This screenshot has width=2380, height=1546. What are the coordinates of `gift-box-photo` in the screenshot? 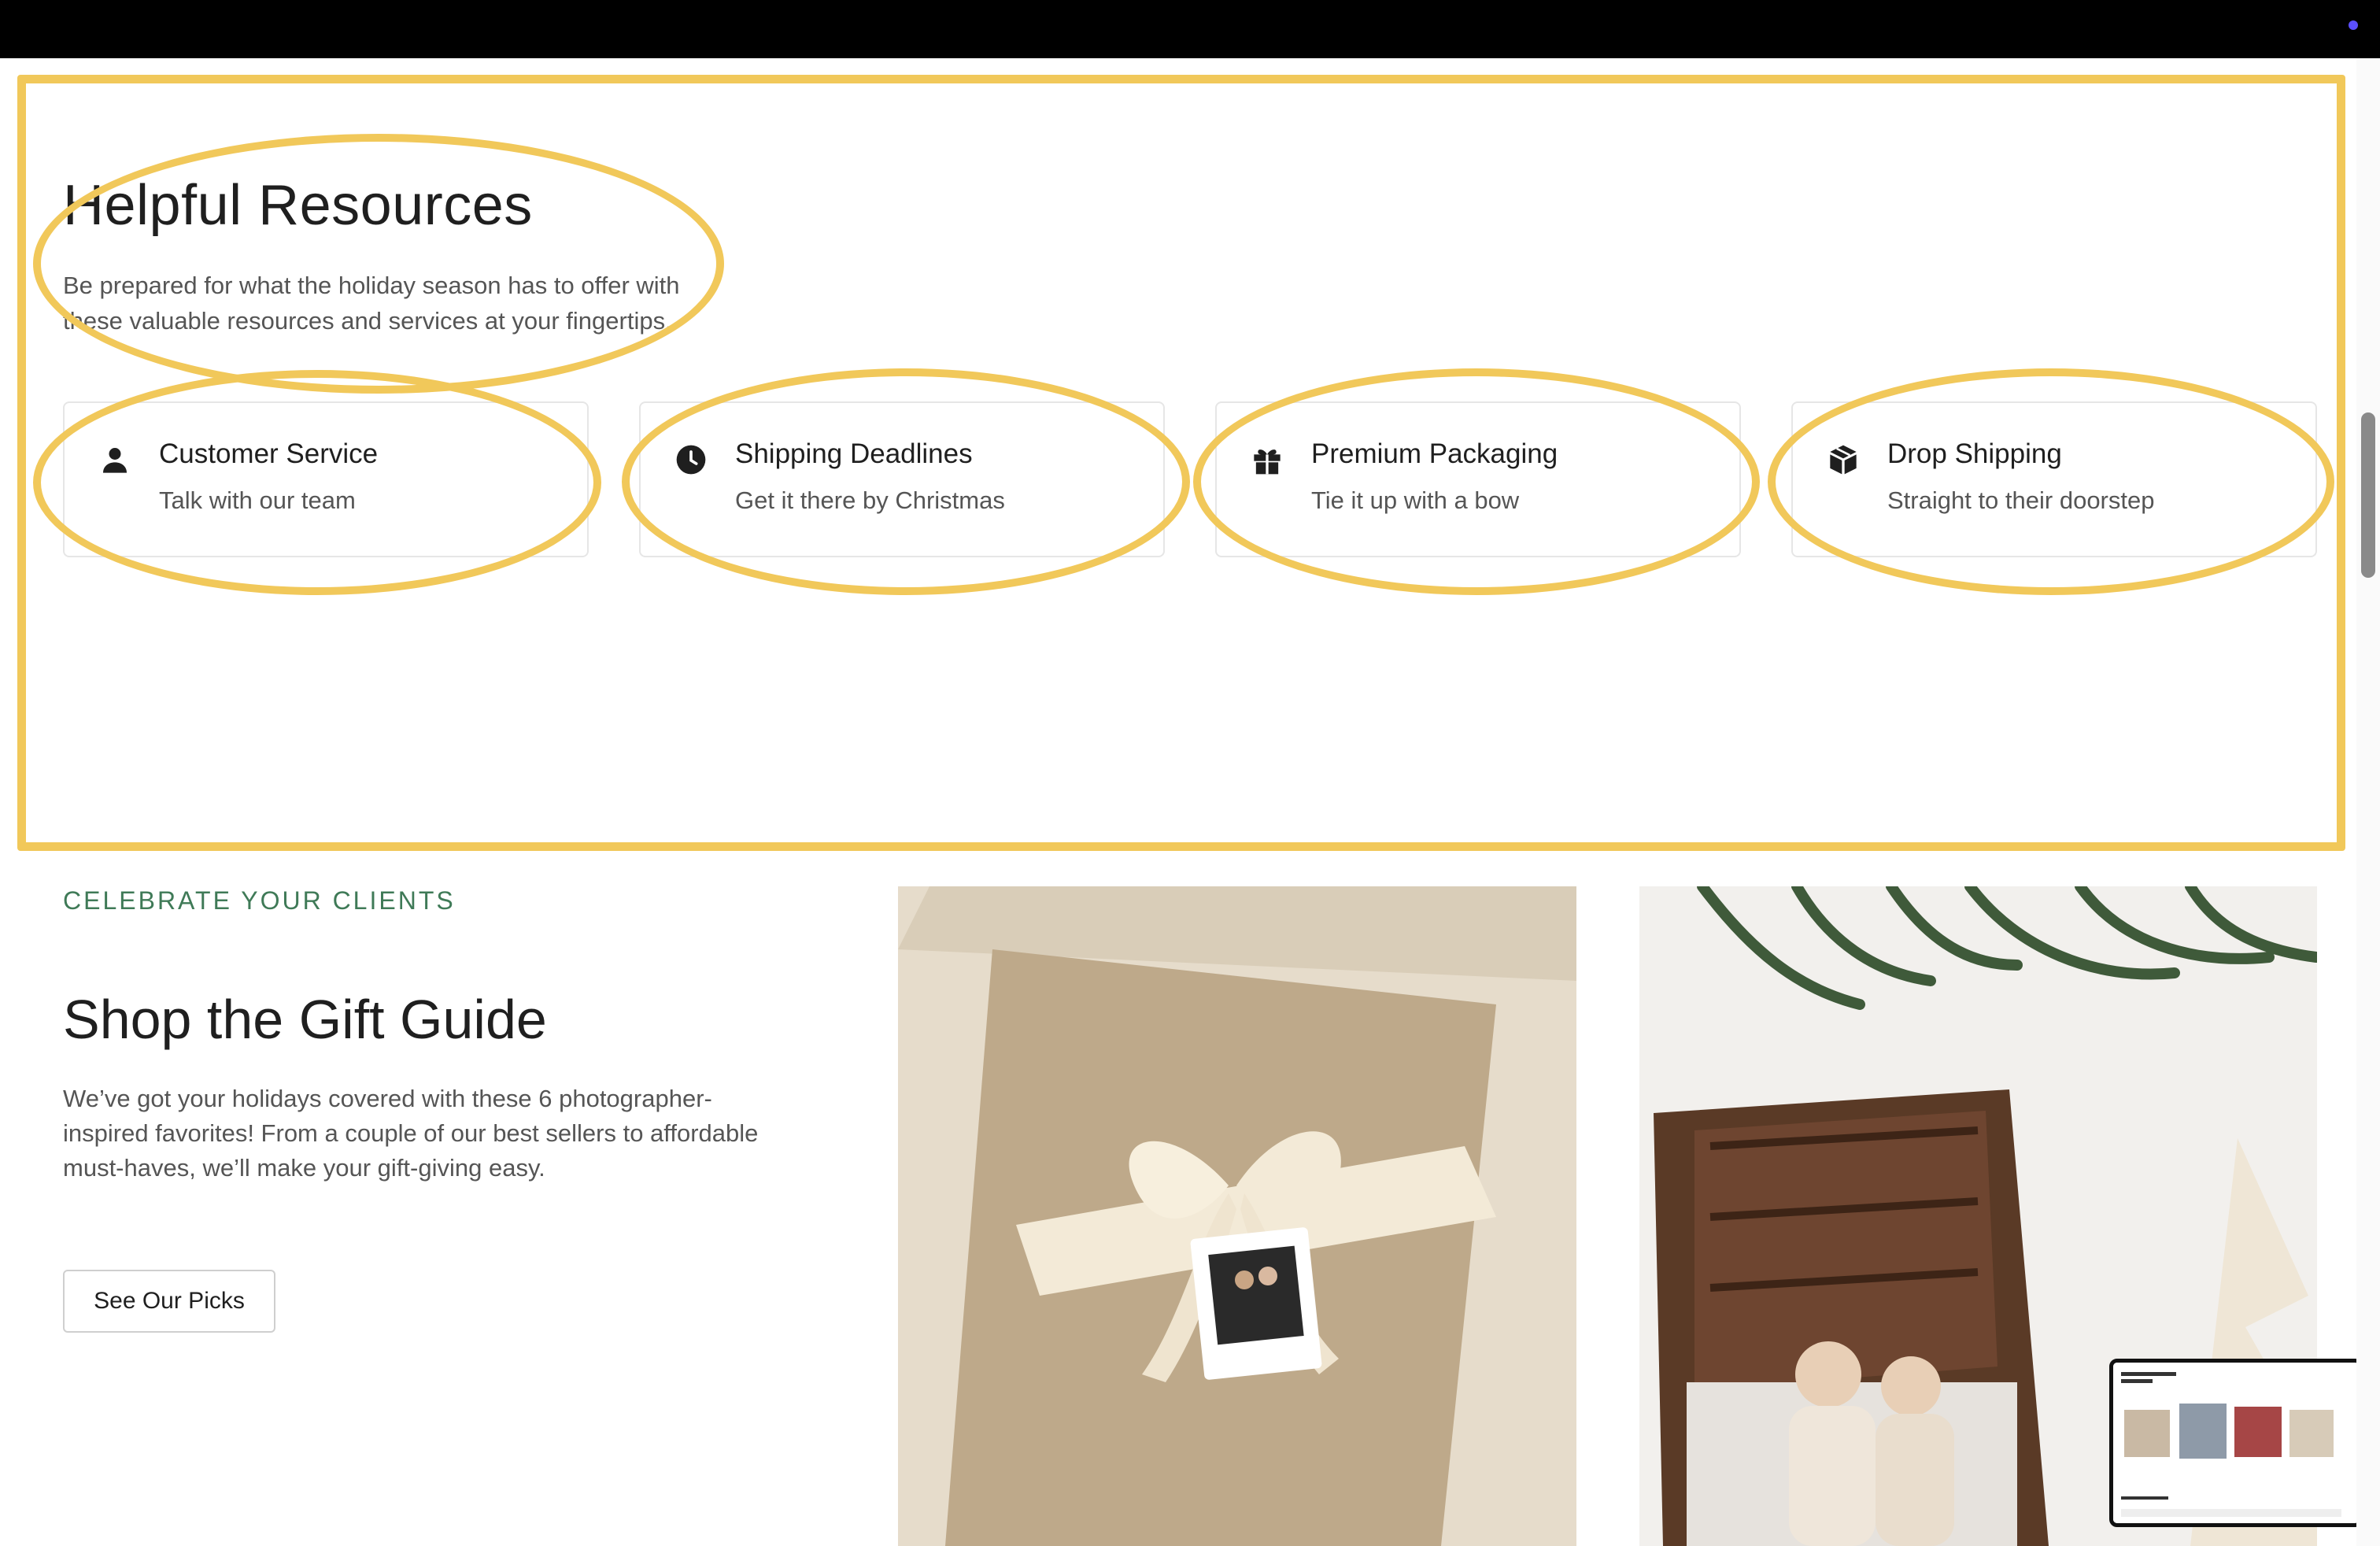 It's located at (1237, 1216).